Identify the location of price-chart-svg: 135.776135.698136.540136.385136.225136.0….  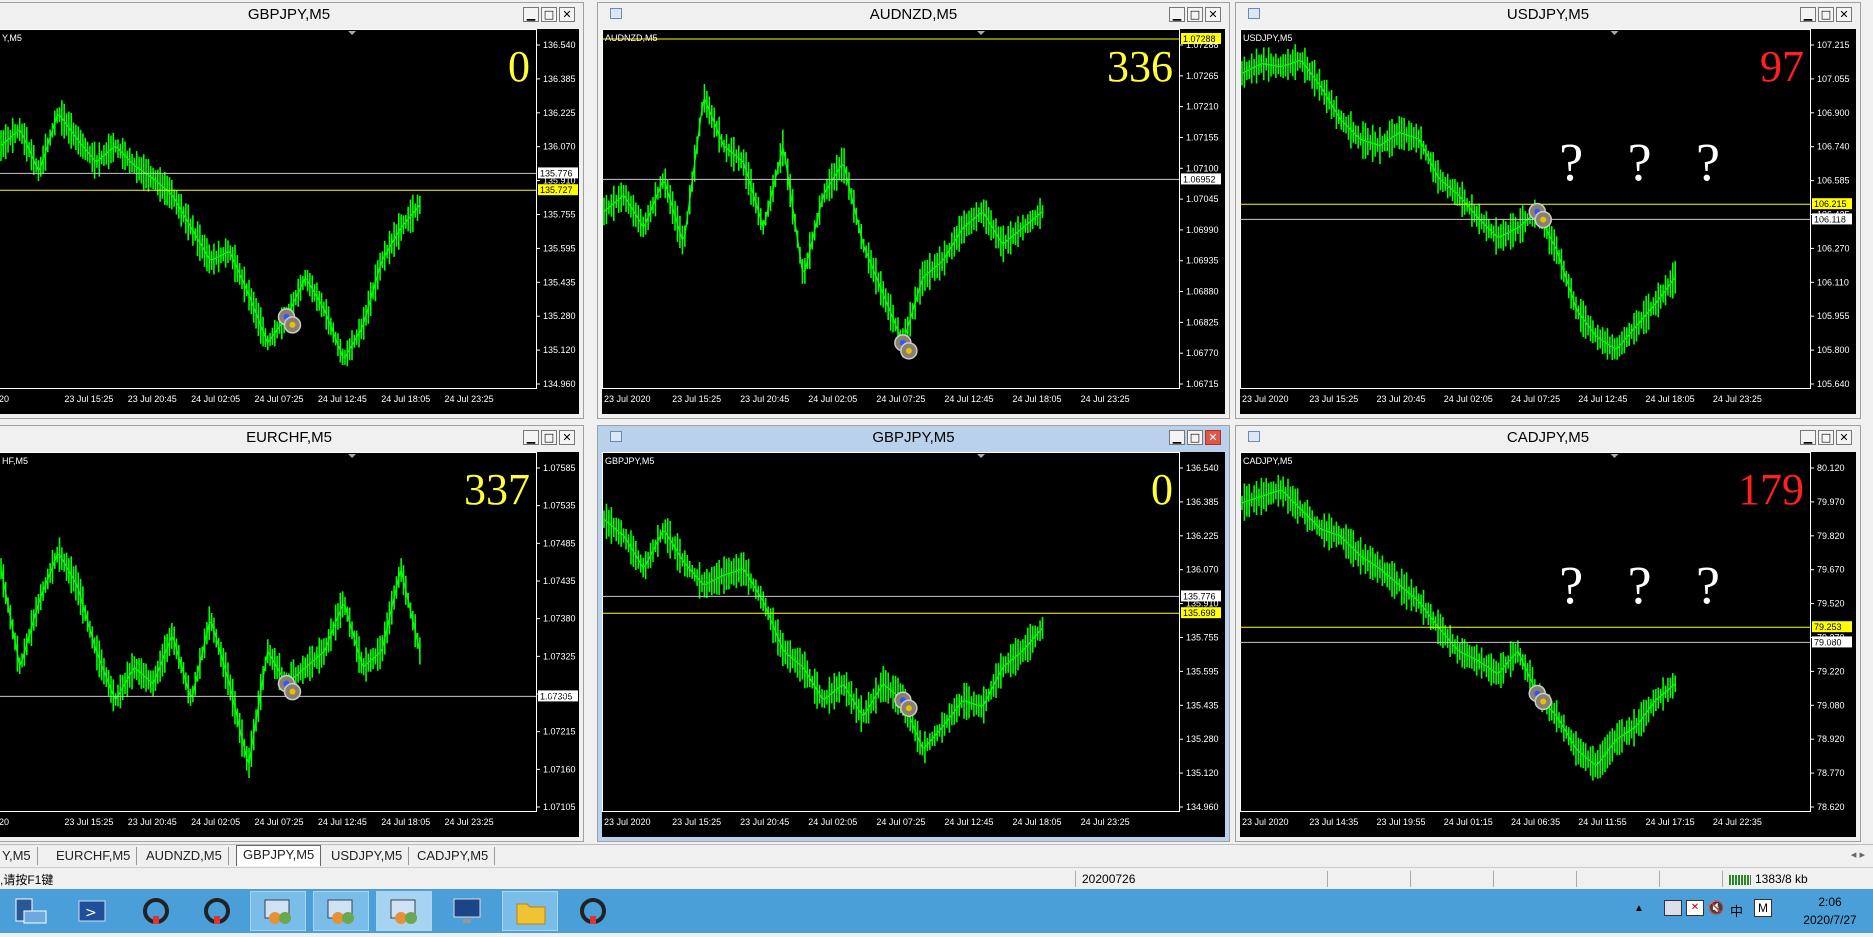
(913, 644).